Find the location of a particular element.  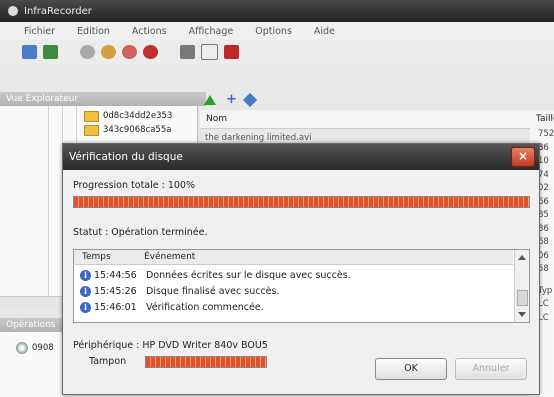

exit-icon is located at coordinates (231, 52).